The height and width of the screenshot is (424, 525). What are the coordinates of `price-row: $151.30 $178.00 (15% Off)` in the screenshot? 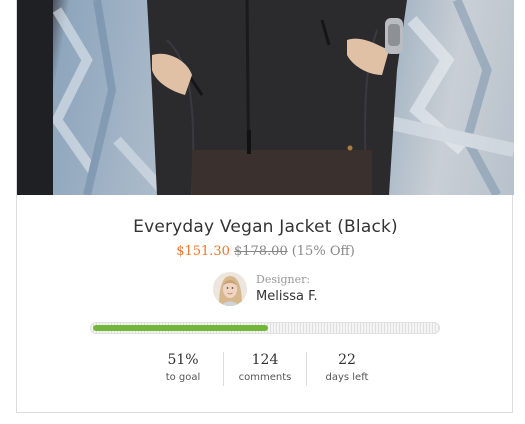 It's located at (265, 251).